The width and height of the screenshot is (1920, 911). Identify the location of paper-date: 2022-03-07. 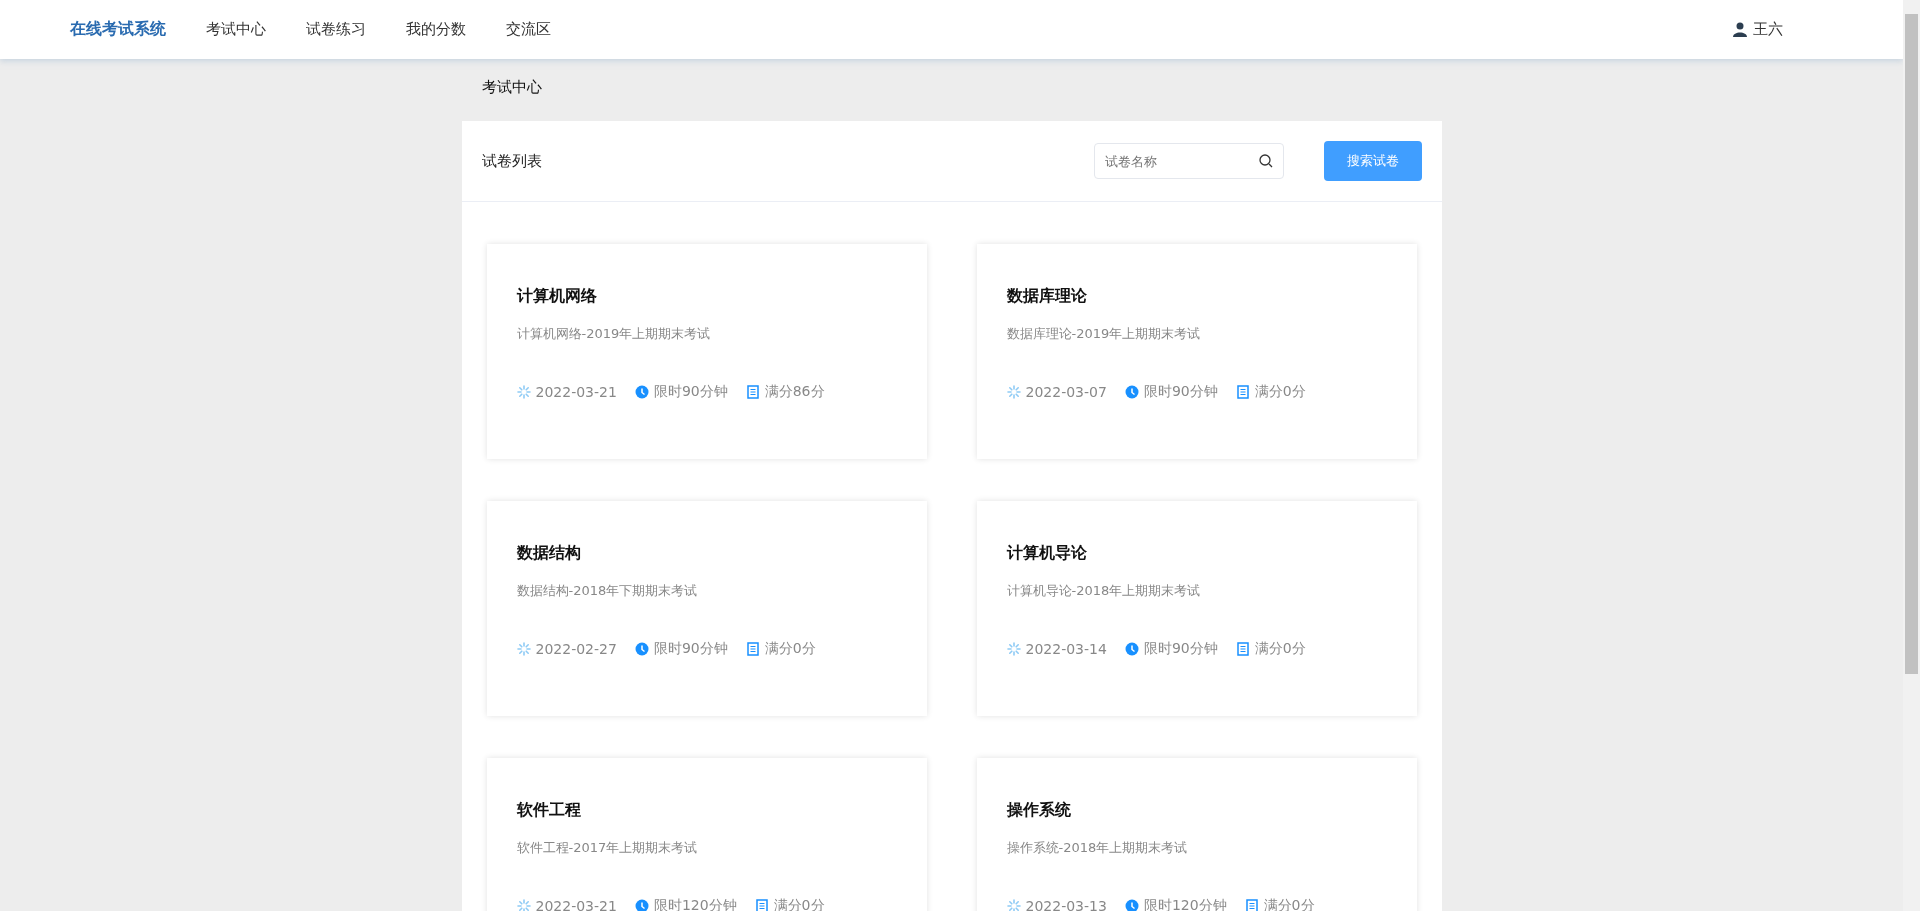
(1066, 392).